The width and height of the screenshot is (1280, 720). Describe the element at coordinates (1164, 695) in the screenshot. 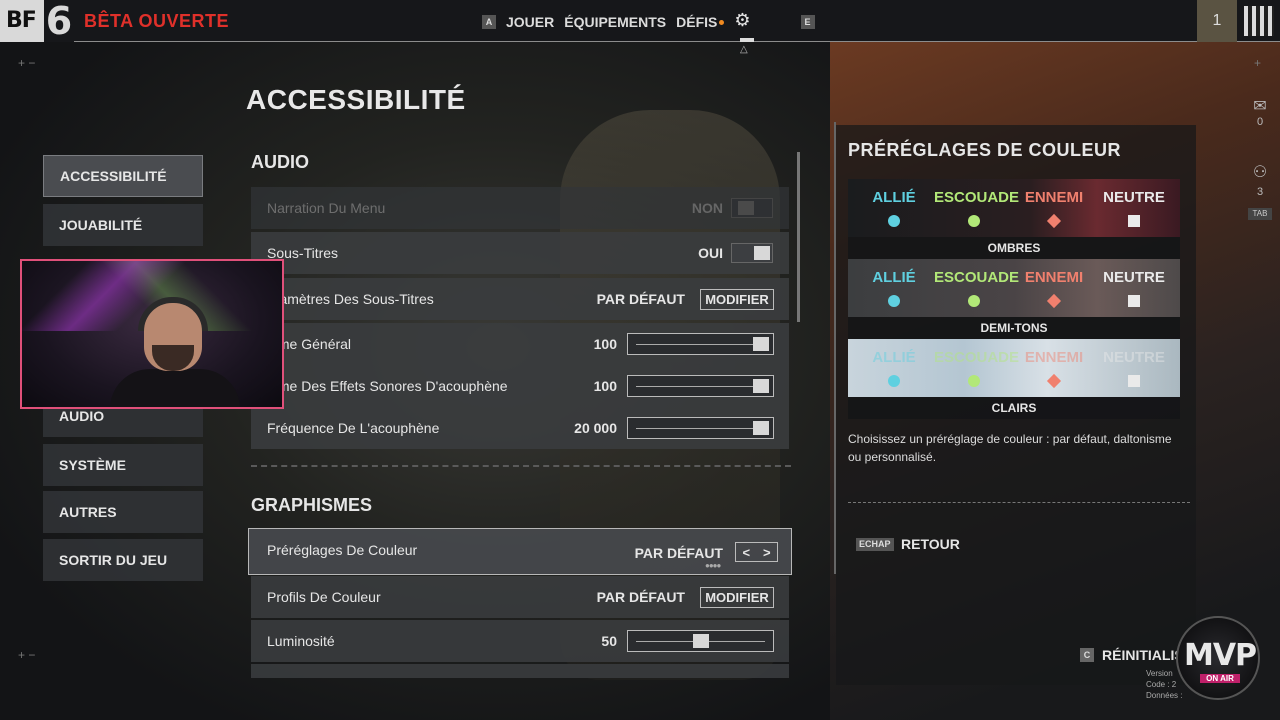

I see `version-line: Données :` at that location.